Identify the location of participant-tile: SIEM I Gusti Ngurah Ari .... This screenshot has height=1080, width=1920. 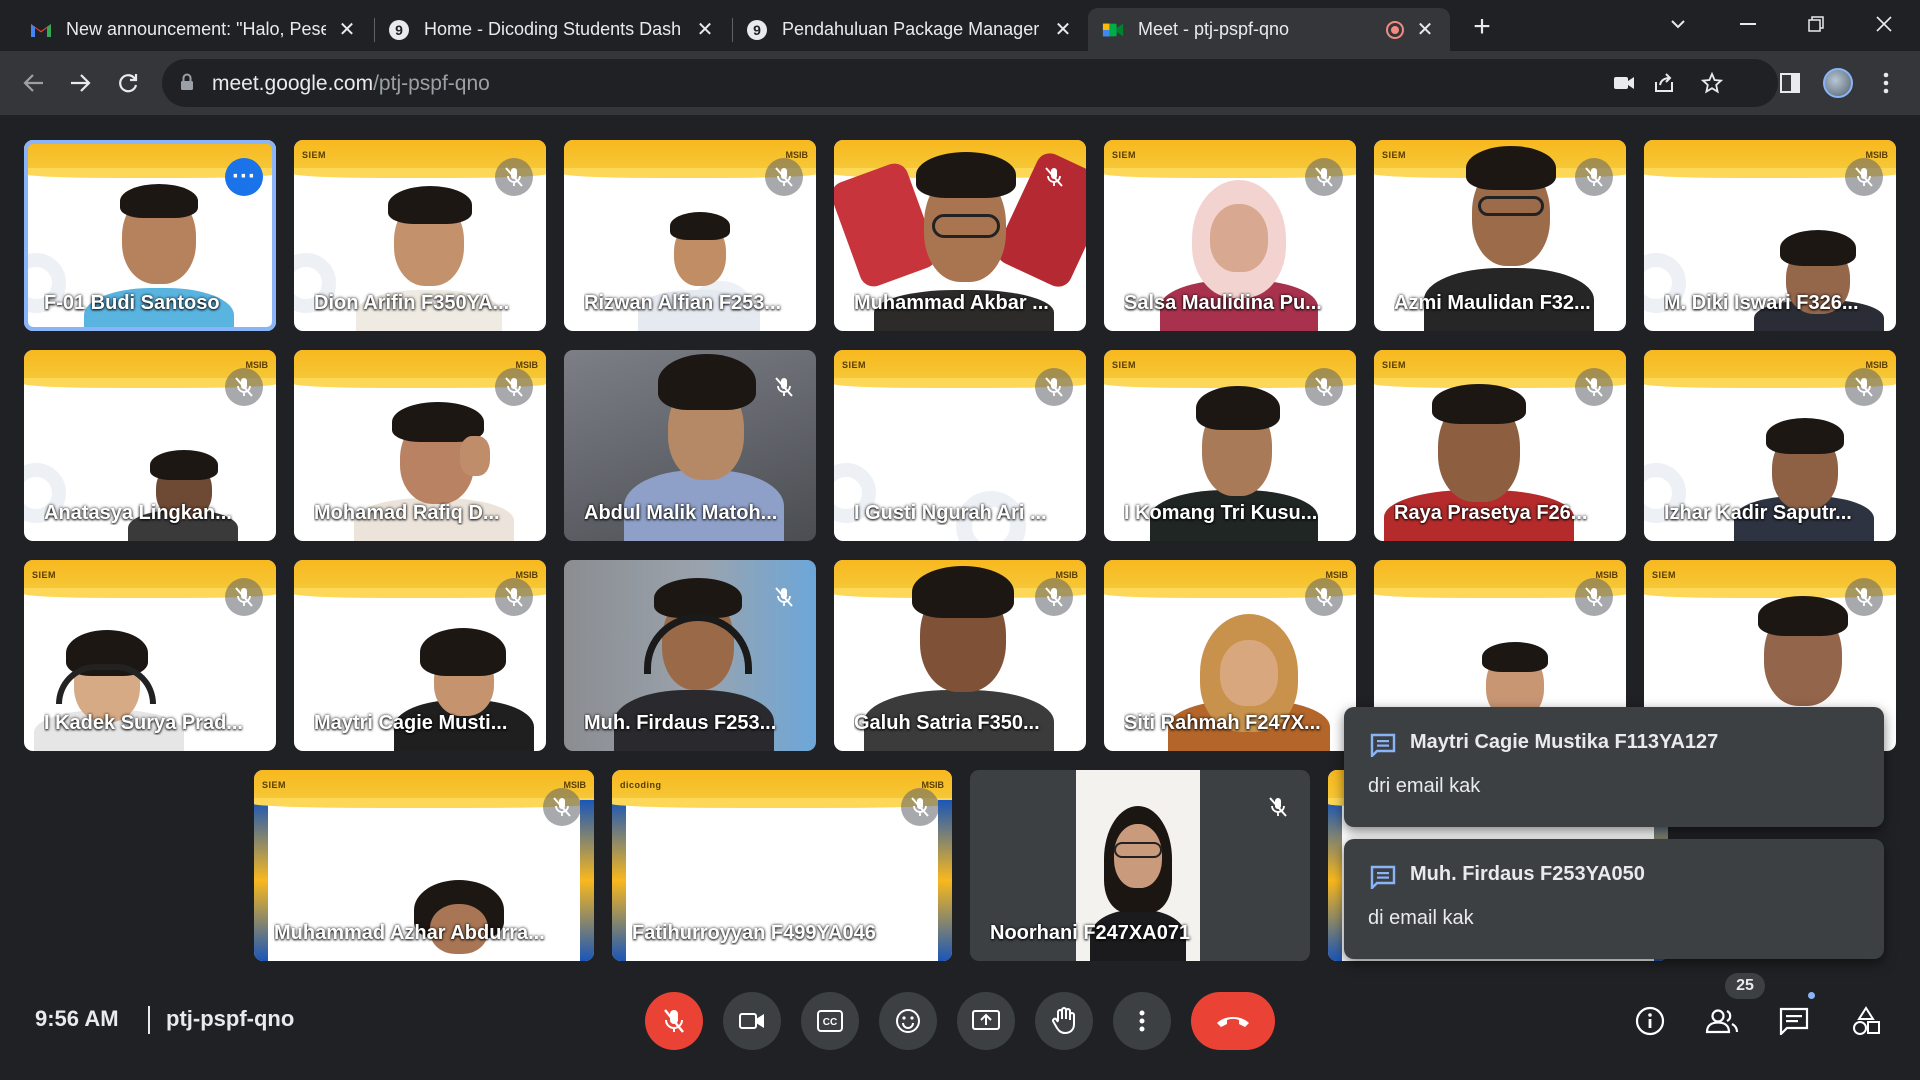
(960, 445).